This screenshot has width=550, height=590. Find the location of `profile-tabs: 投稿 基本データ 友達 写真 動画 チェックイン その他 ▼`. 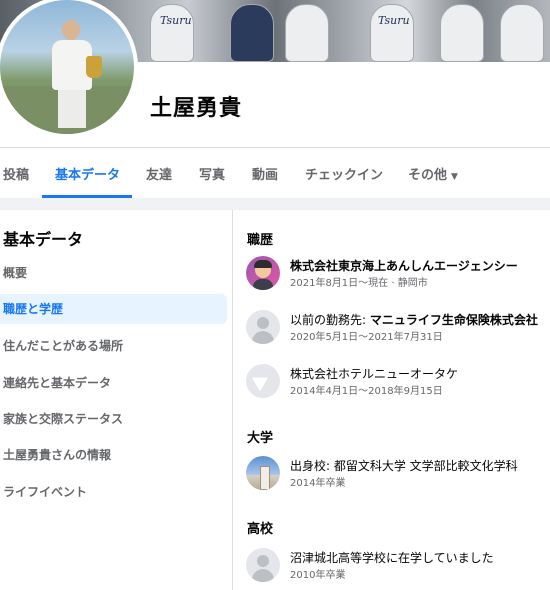

profile-tabs: 投稿 基本データ 友達 写真 動画 チェックイン その他 ▼ is located at coordinates (275, 173).